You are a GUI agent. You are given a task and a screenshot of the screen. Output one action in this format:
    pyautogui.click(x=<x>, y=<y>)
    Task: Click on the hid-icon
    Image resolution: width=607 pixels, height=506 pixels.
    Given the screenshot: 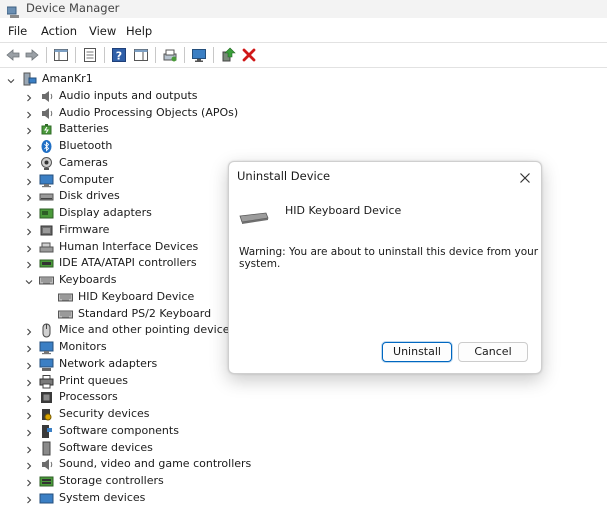 What is the action you would take?
    pyautogui.click(x=46, y=247)
    